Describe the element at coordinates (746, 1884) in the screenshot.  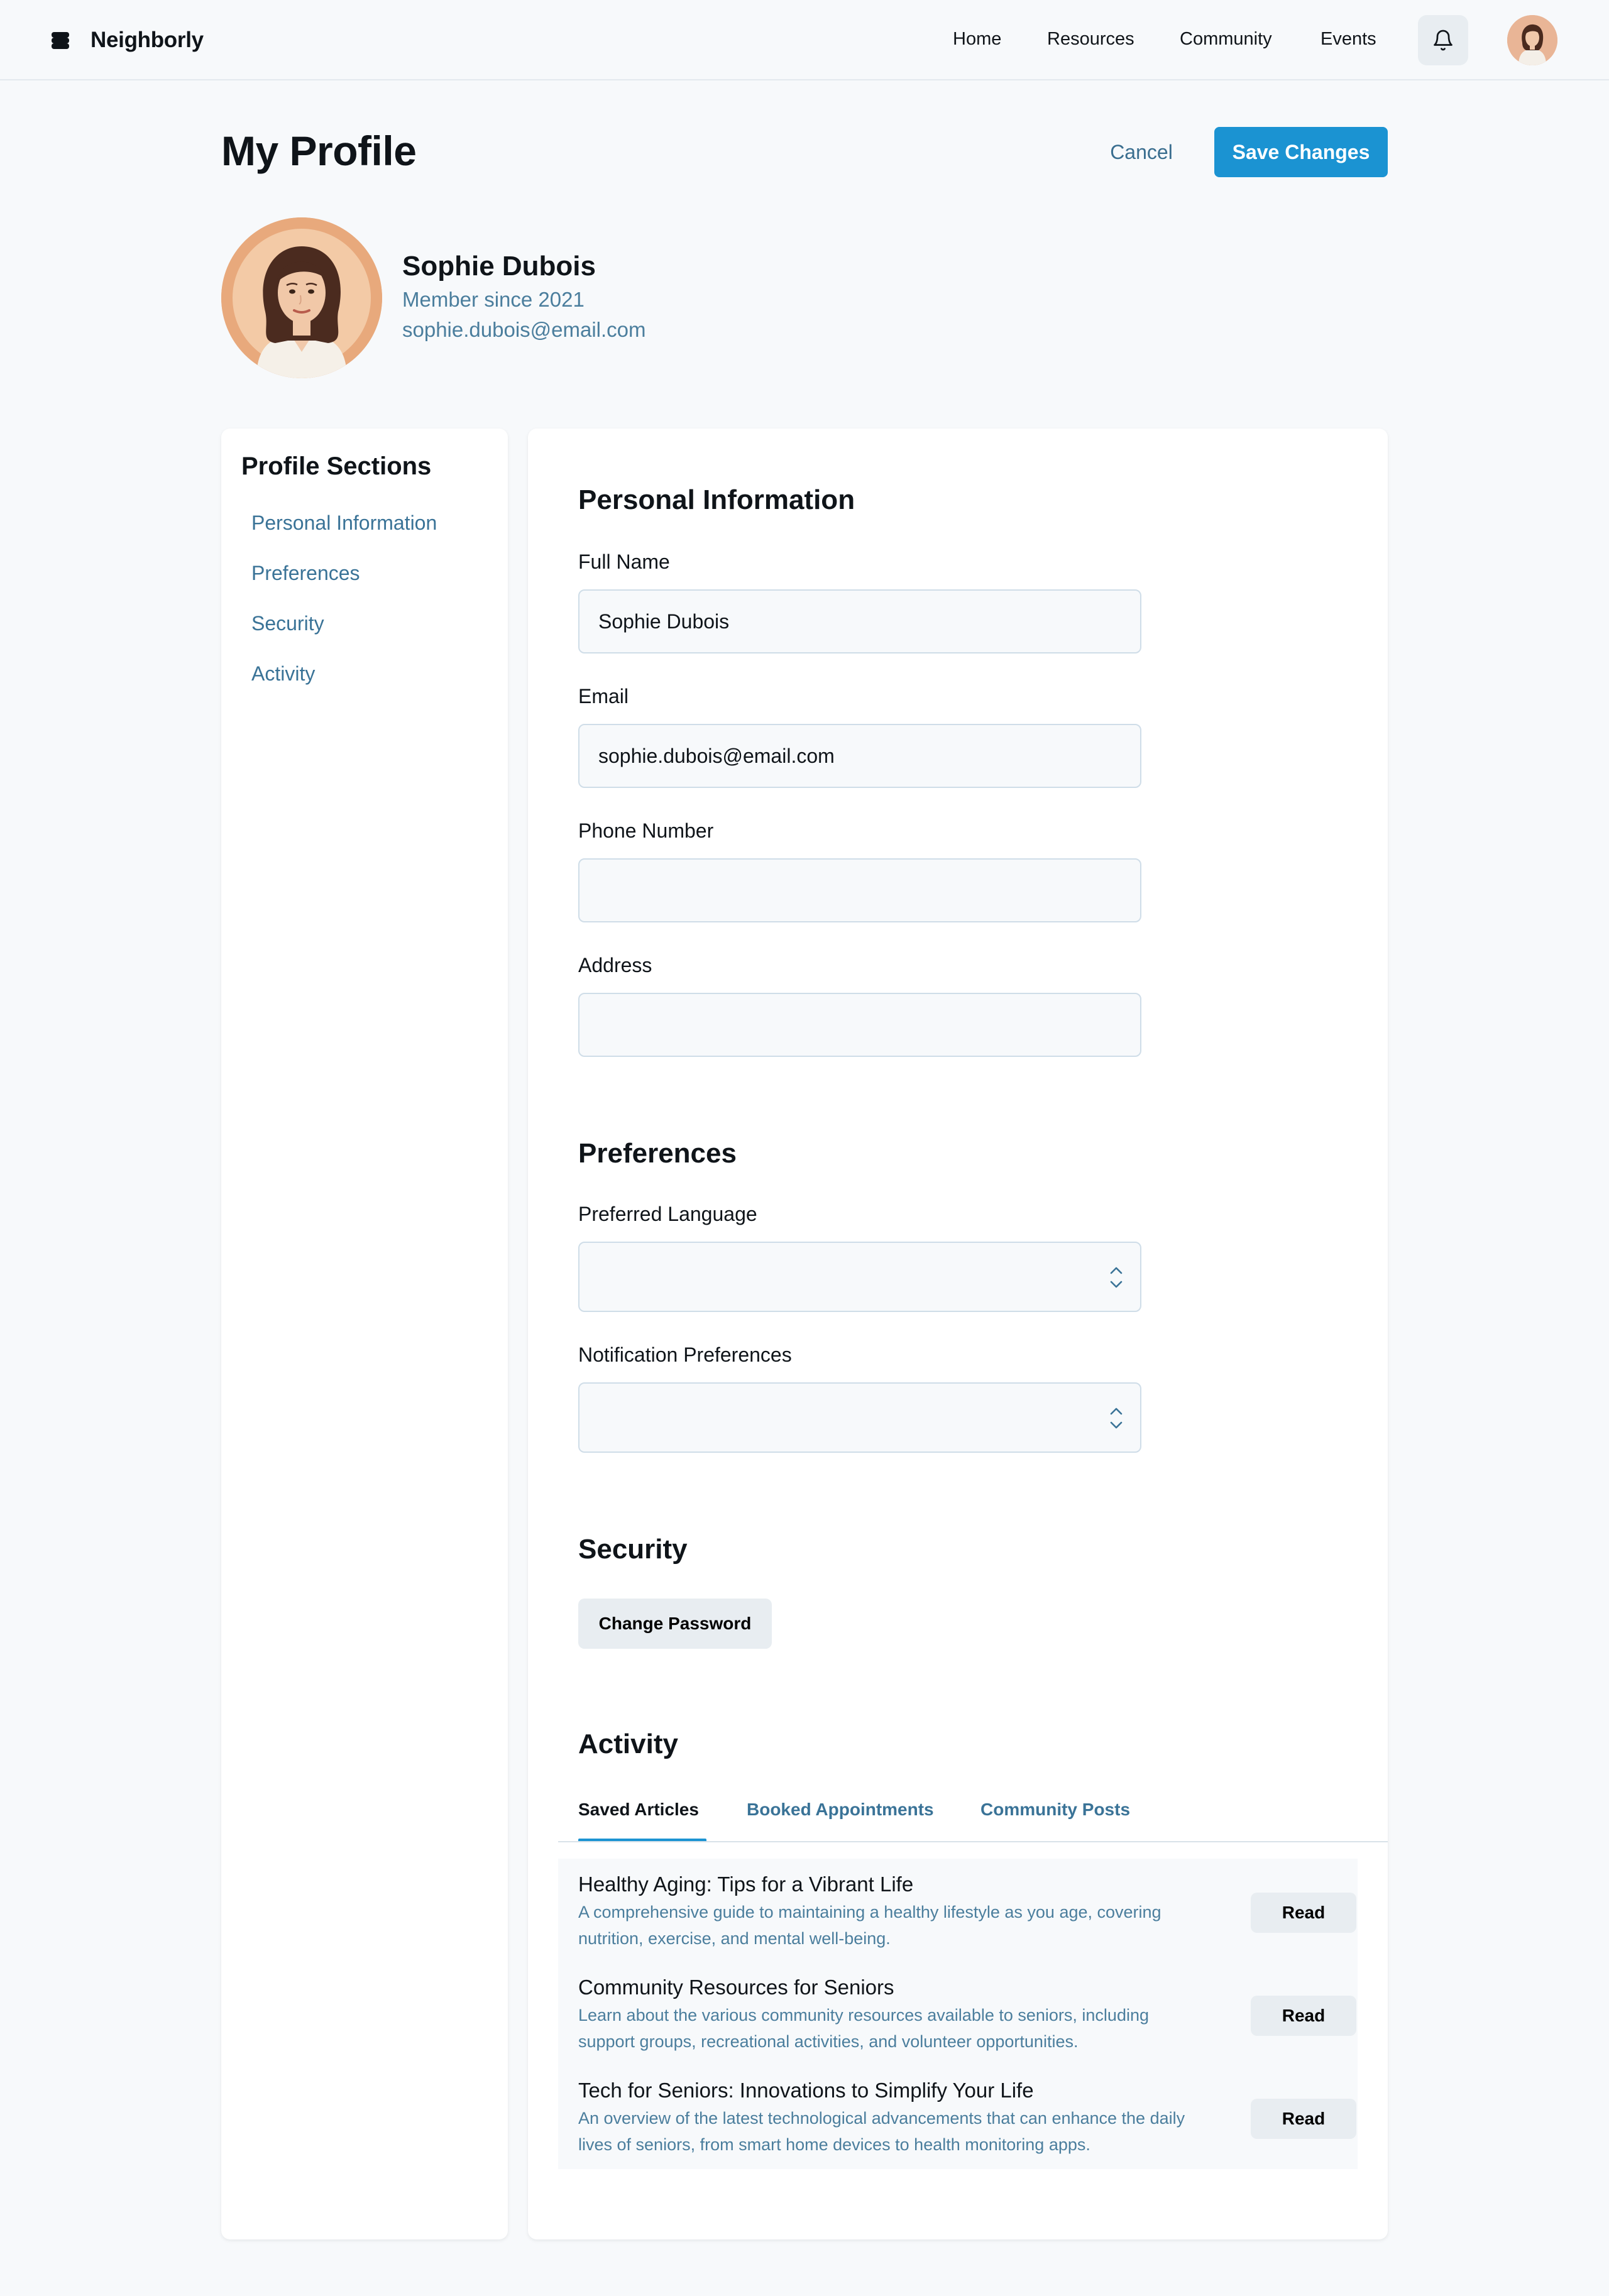
I see `article-title: Healthy Aging: Tips for a Vibrant Life` at that location.